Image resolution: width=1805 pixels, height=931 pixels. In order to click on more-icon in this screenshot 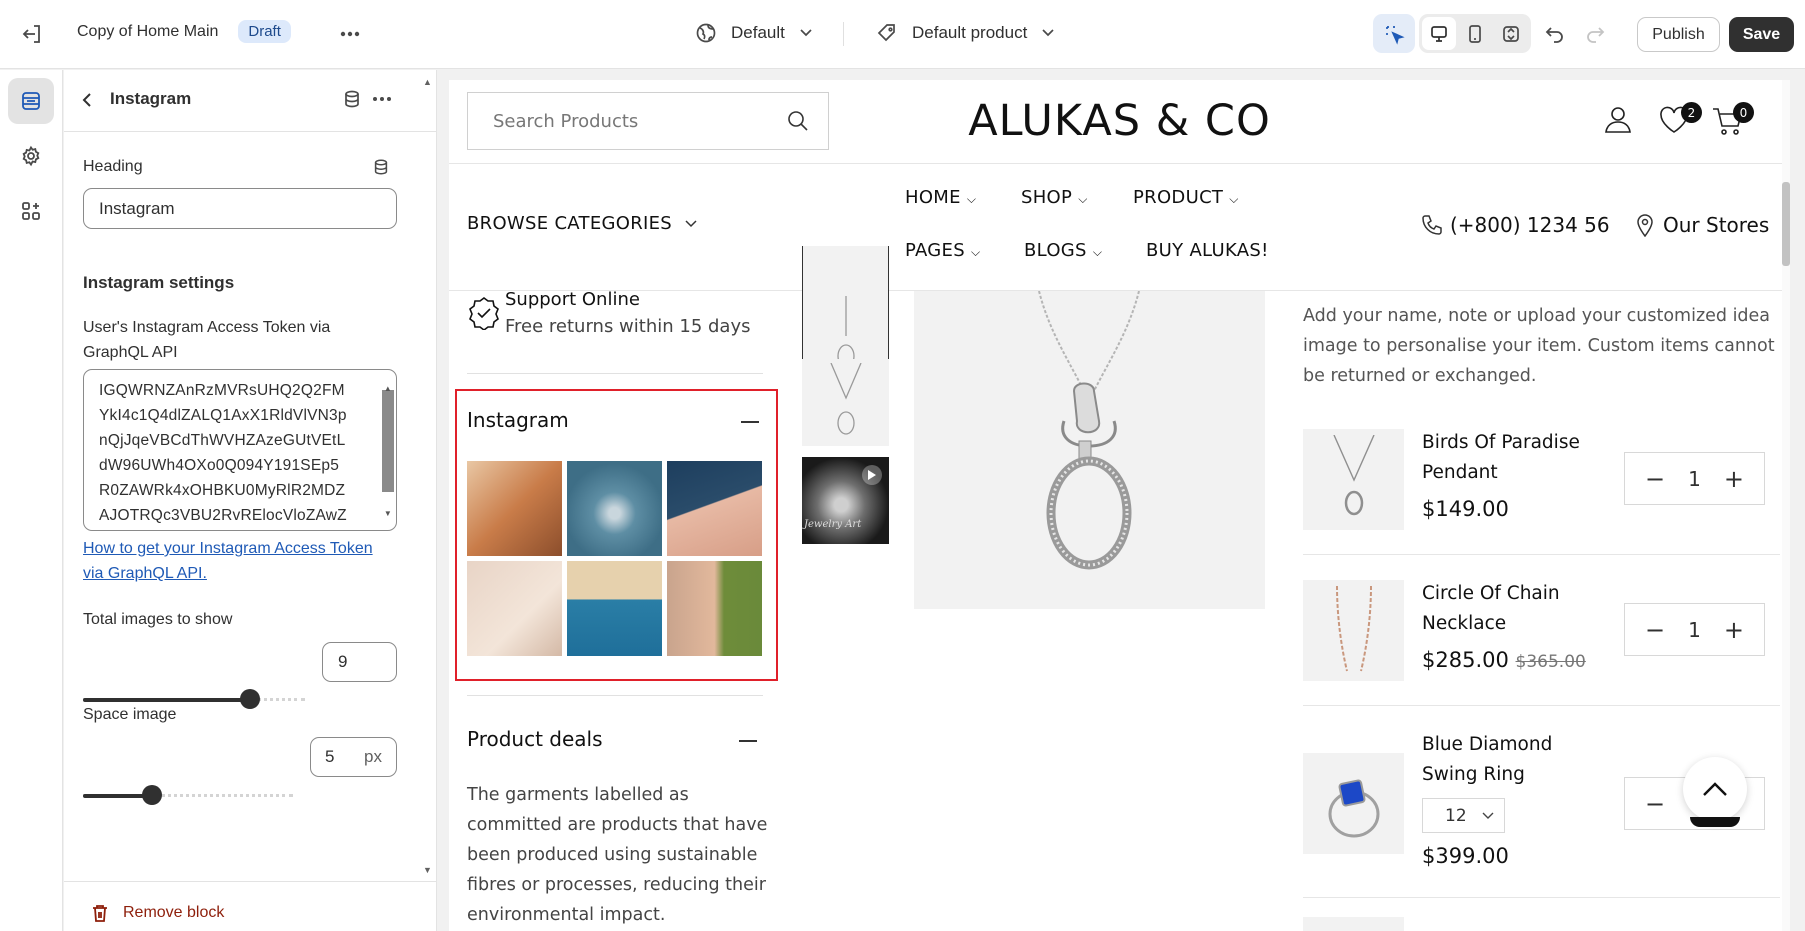, I will do `click(350, 34)`.